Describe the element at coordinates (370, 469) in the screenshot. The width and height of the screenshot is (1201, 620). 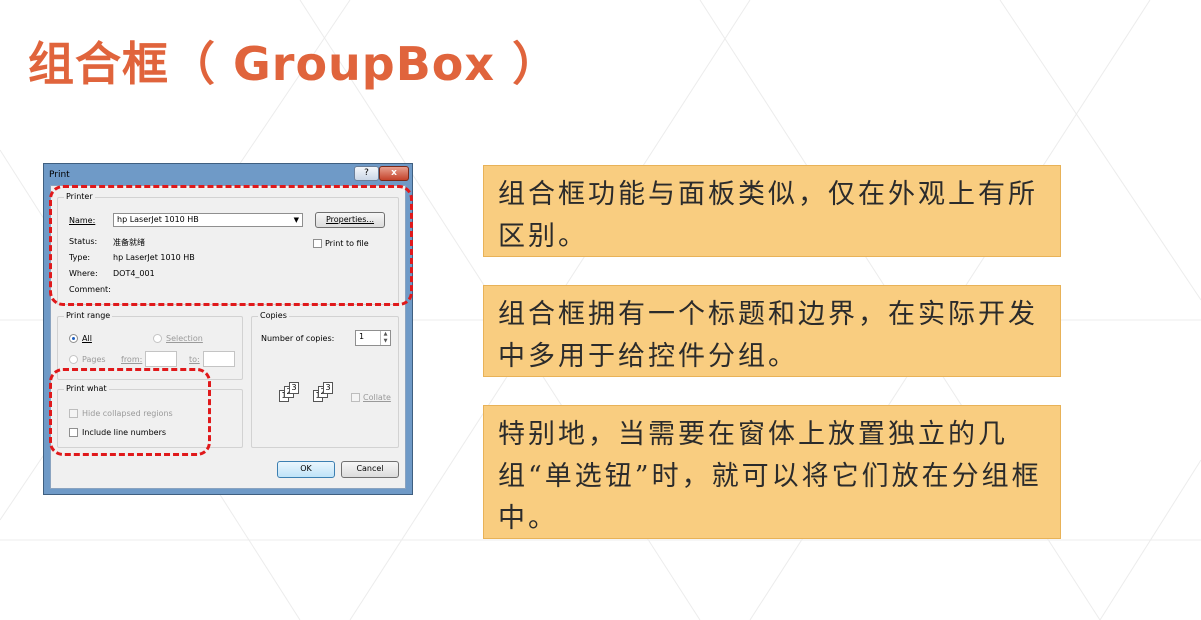
I see `cancel-button: Cancel` at that location.